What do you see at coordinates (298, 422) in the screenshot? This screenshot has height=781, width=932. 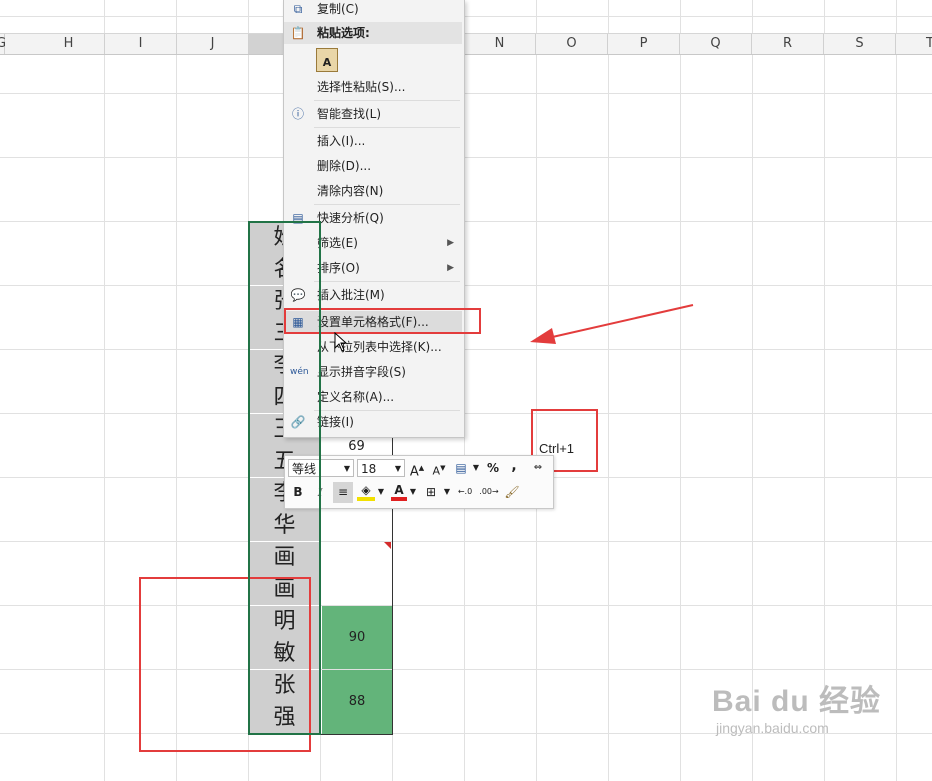 I see `link-icon: 🔗` at bounding box center [298, 422].